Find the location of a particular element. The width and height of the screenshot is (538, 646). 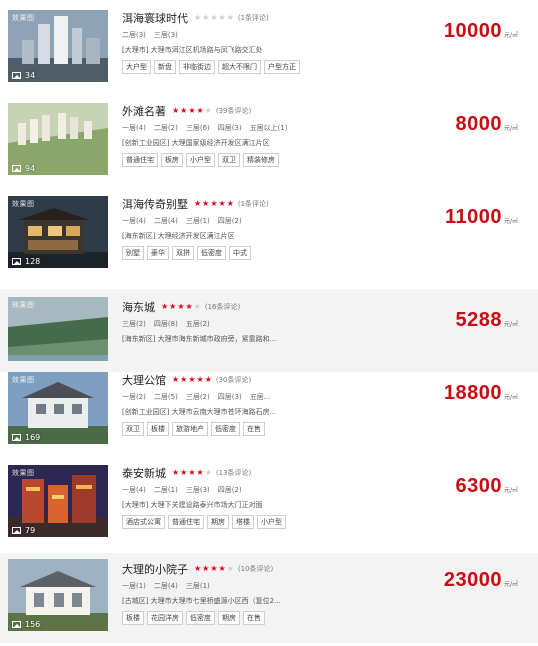

review-count: (30条评论) is located at coordinates (233, 380).